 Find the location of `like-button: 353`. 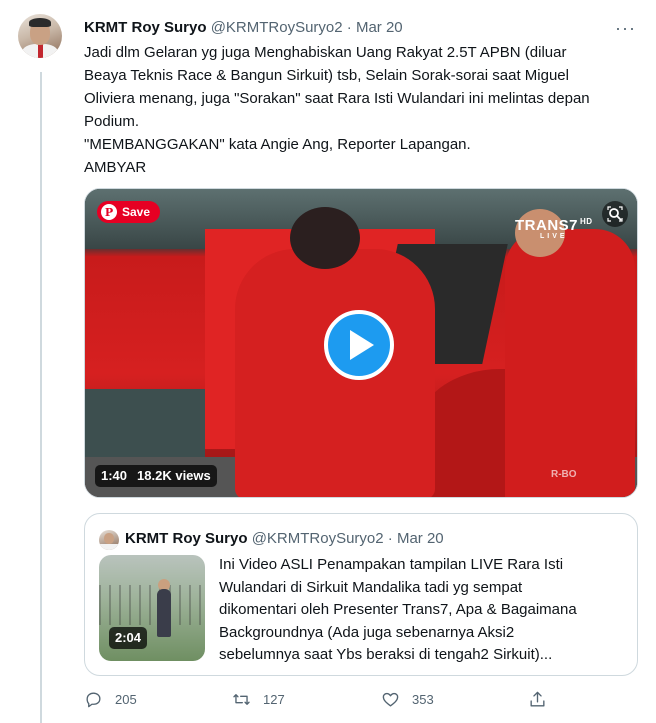

like-button: 353 is located at coordinates (407, 699).